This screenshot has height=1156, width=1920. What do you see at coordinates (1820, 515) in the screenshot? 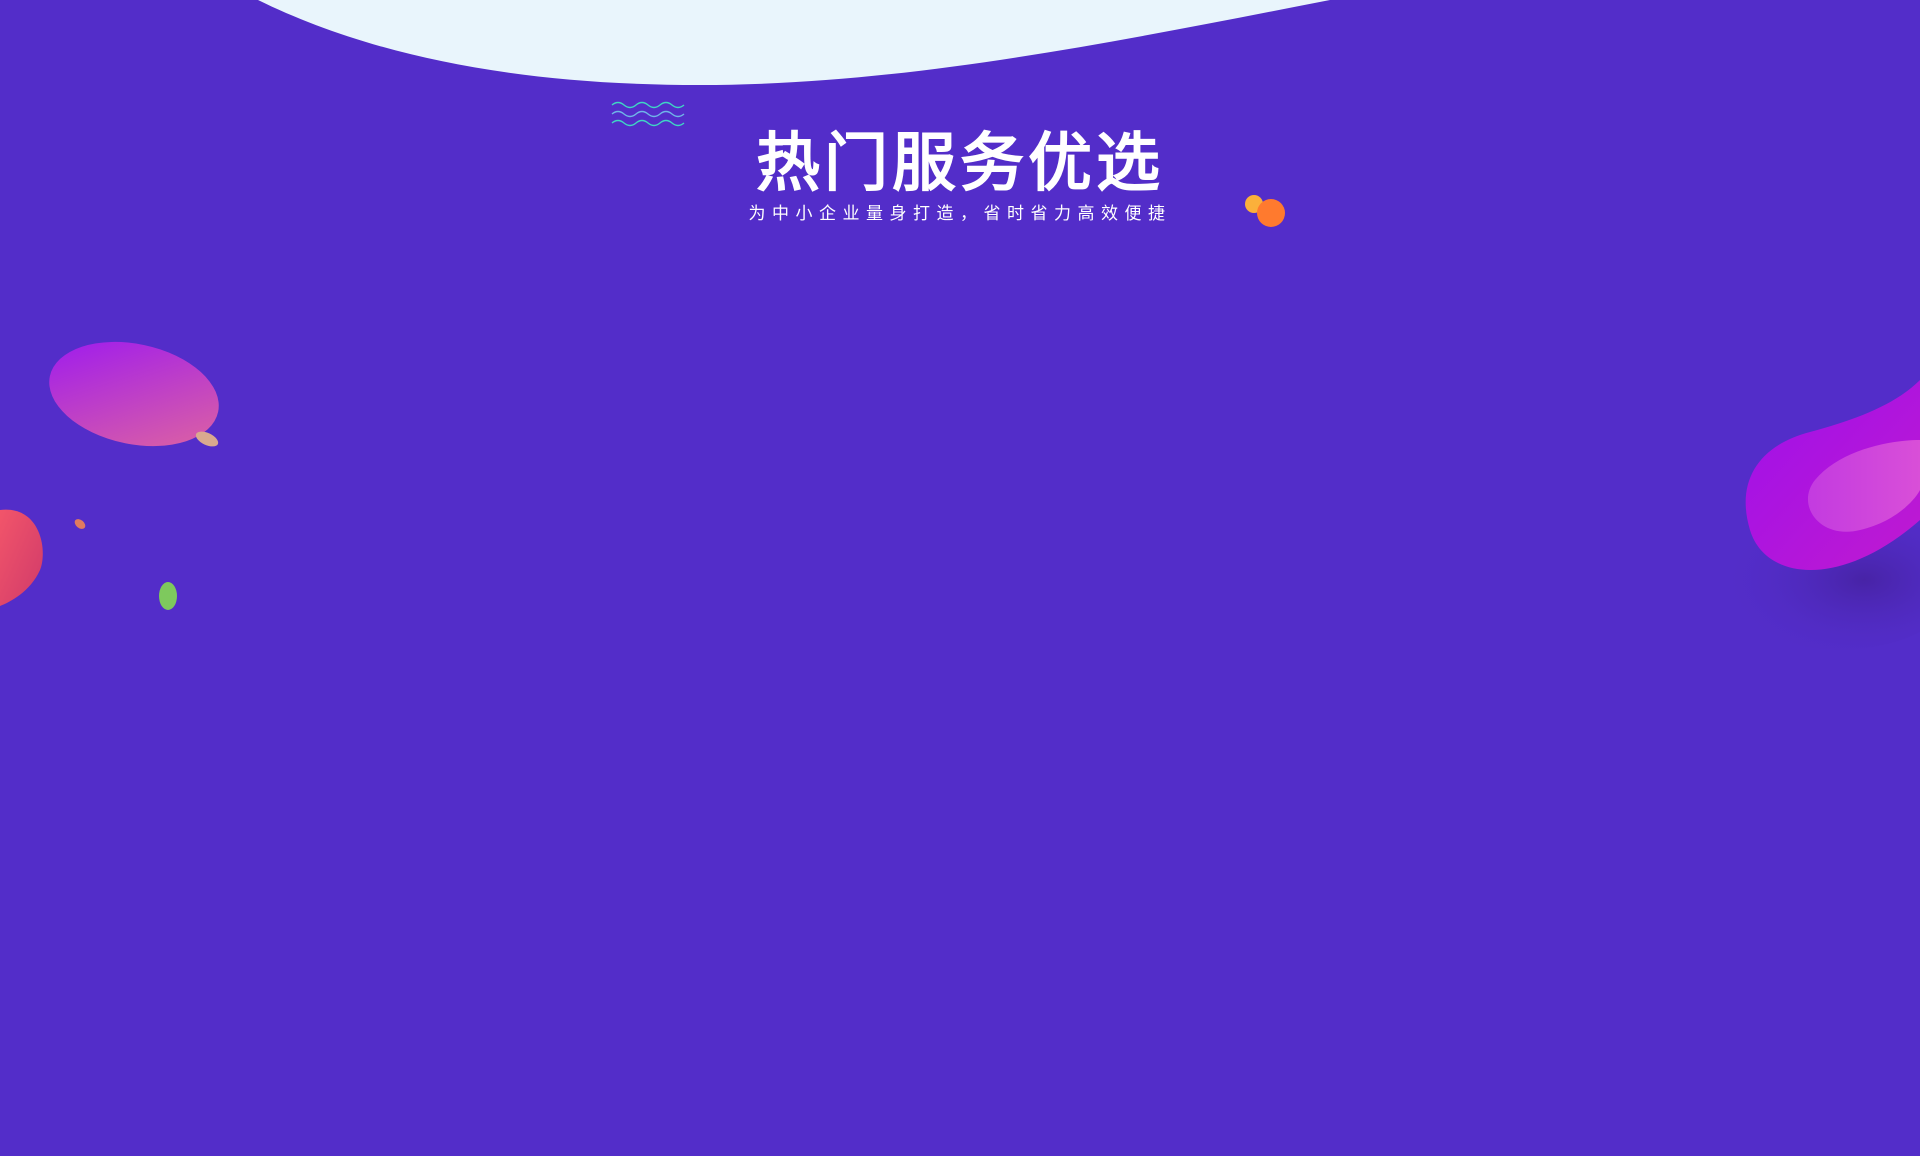
I see `right-blob-shape` at bounding box center [1820, 515].